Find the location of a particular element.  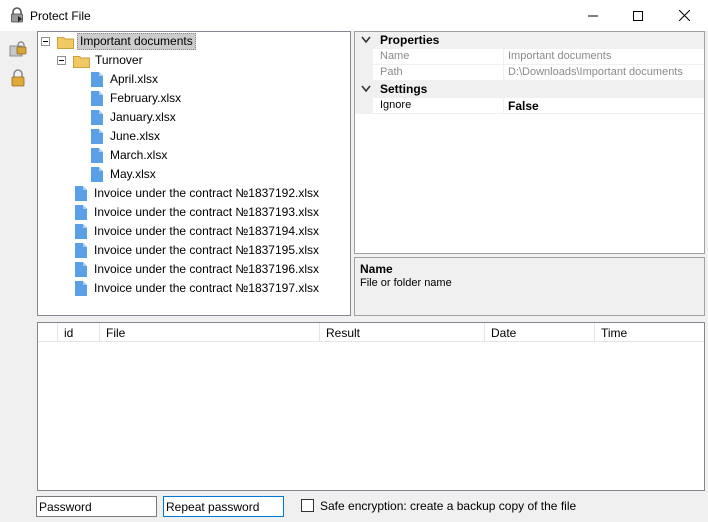

tree-item-file: June.xlsx is located at coordinates (126, 136).